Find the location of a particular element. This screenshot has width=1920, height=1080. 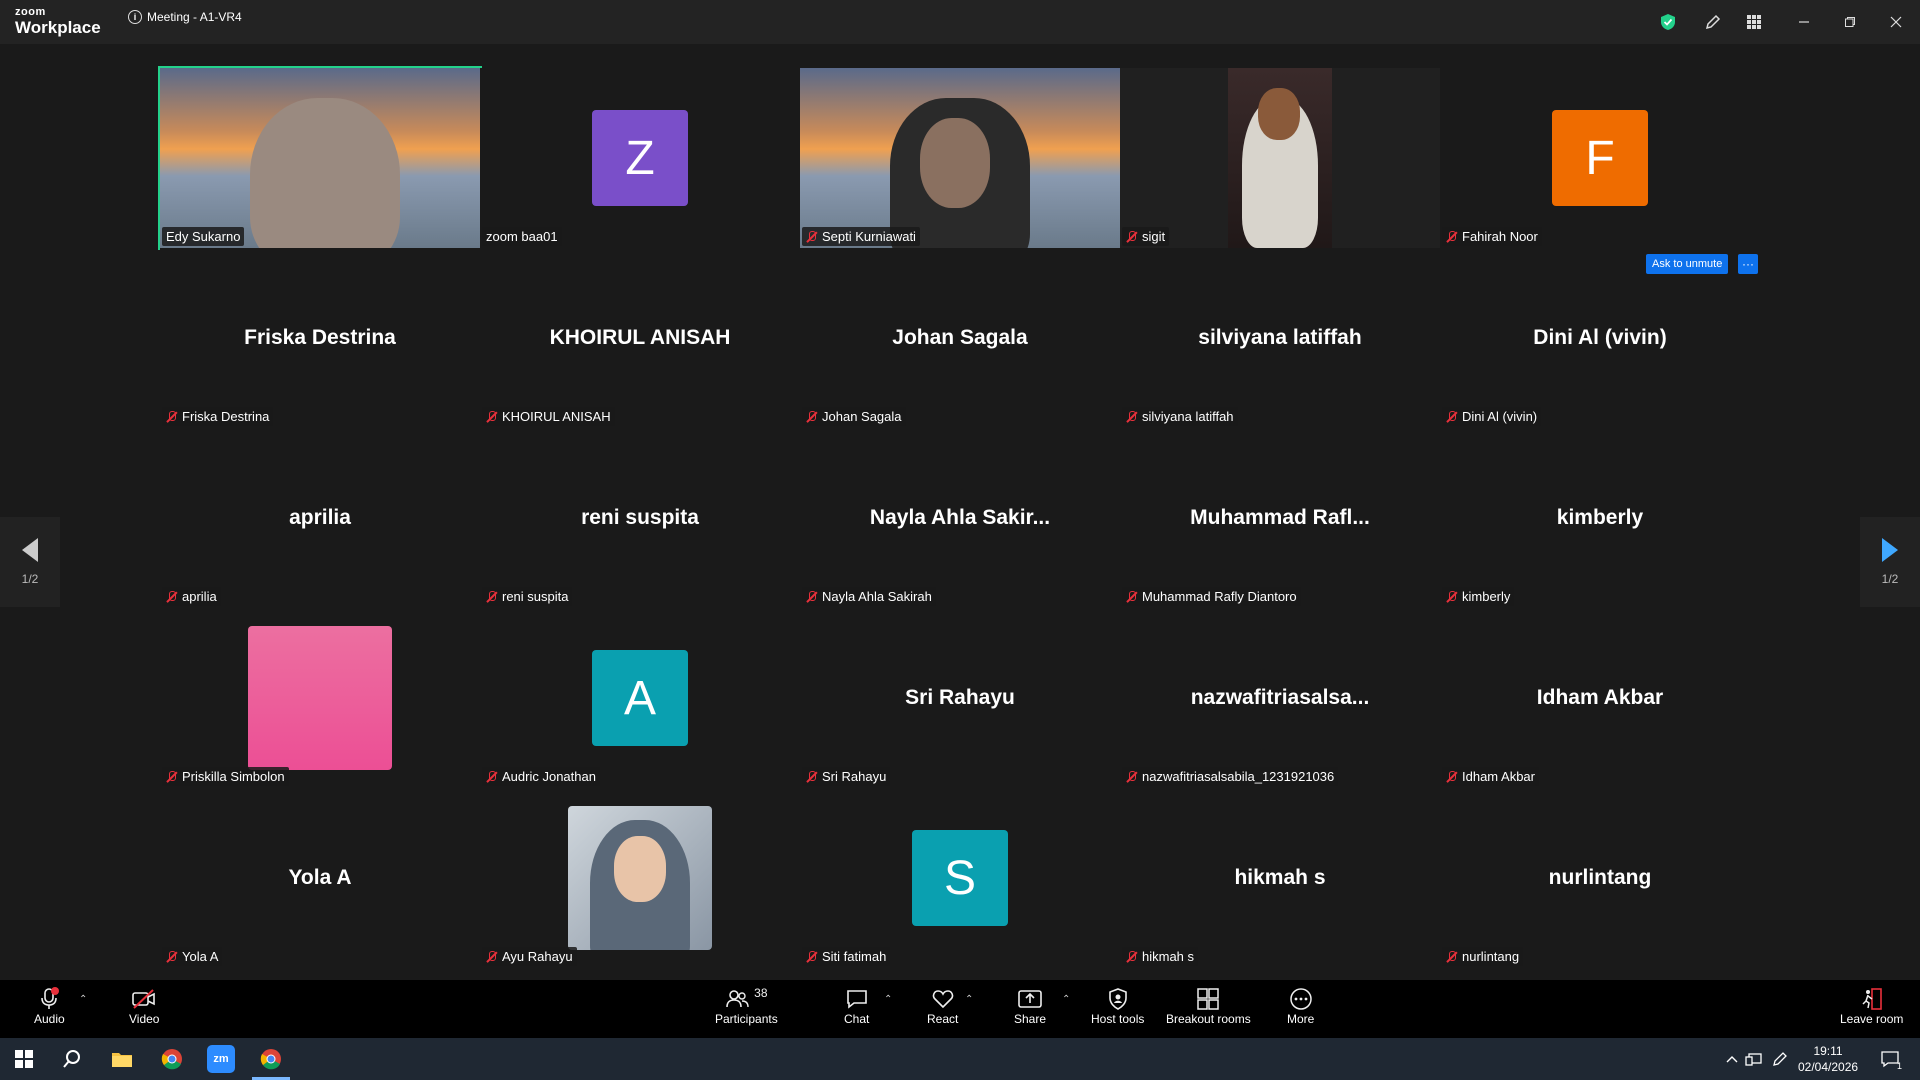

participant-name: Siti fatimah is located at coordinates (854, 956).